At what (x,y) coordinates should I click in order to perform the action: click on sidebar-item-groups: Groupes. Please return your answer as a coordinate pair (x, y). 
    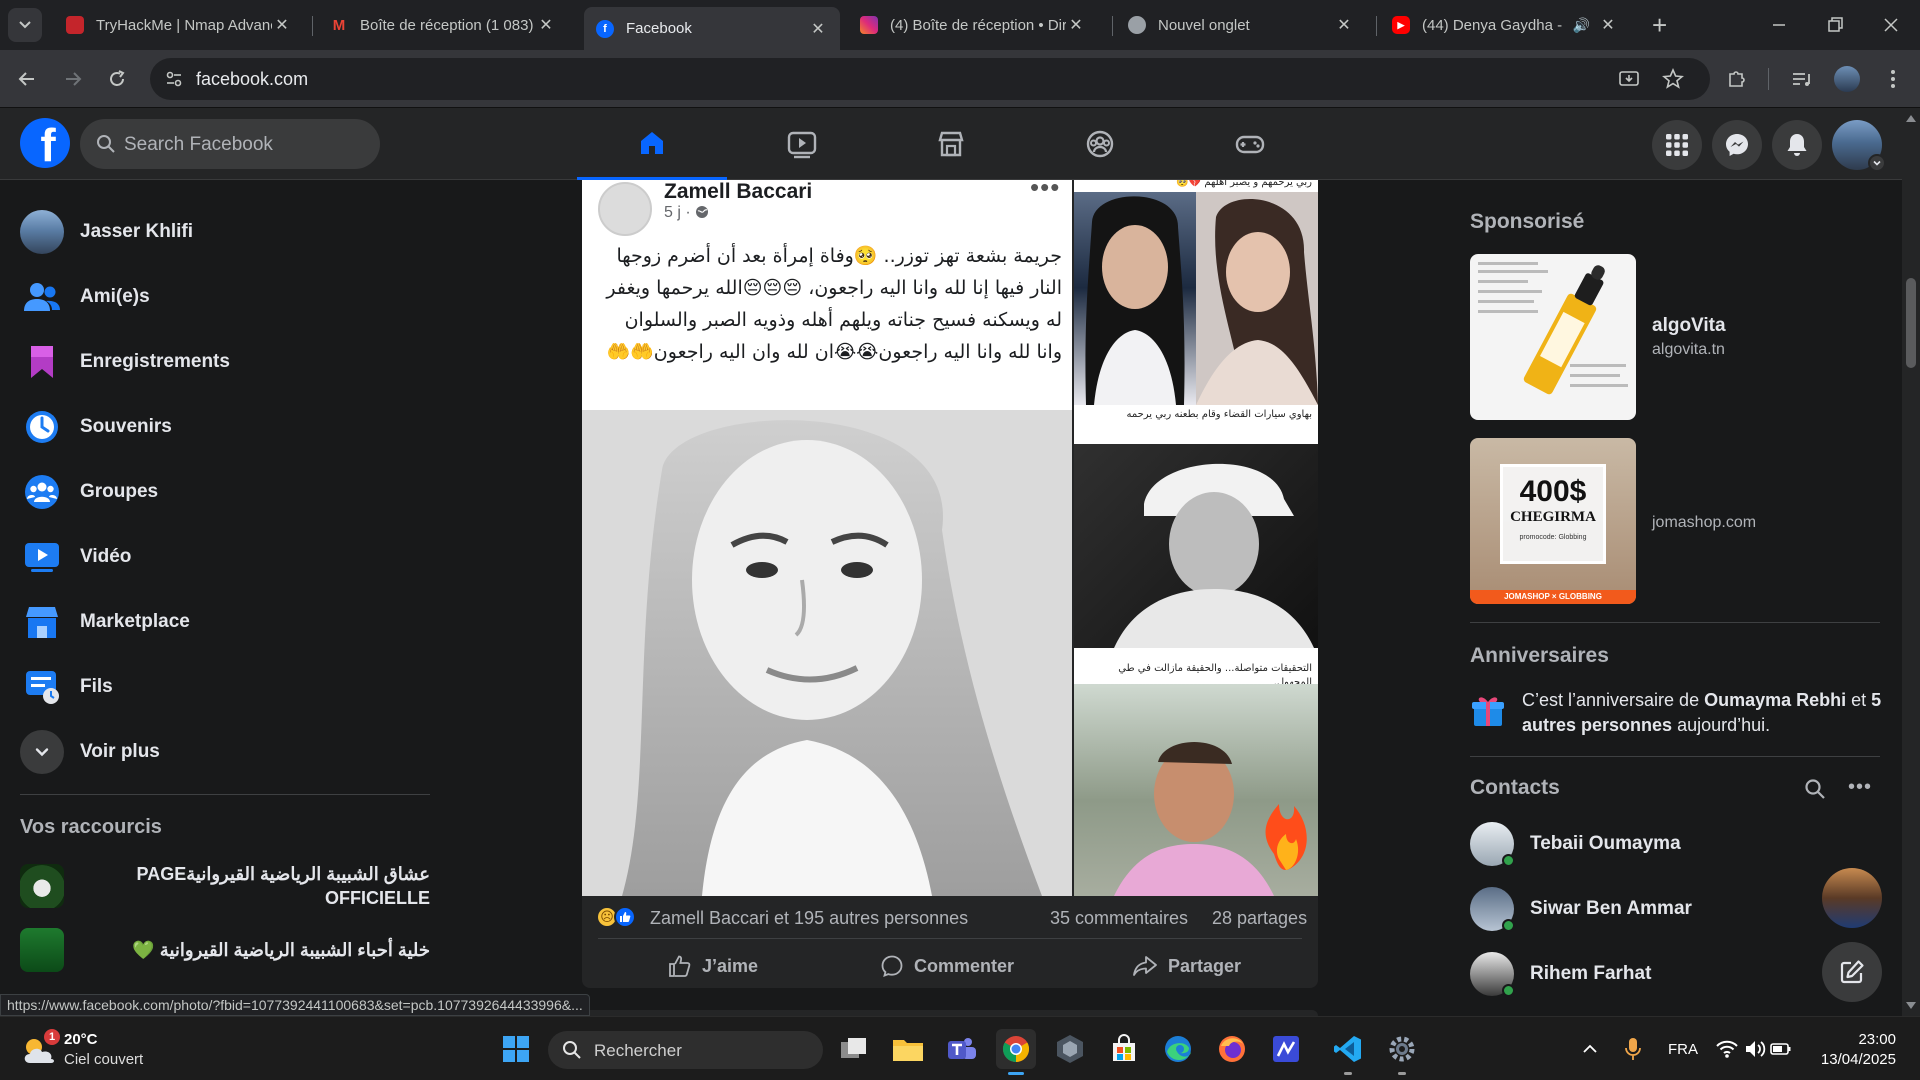
    Looking at the image, I should click on (89, 492).